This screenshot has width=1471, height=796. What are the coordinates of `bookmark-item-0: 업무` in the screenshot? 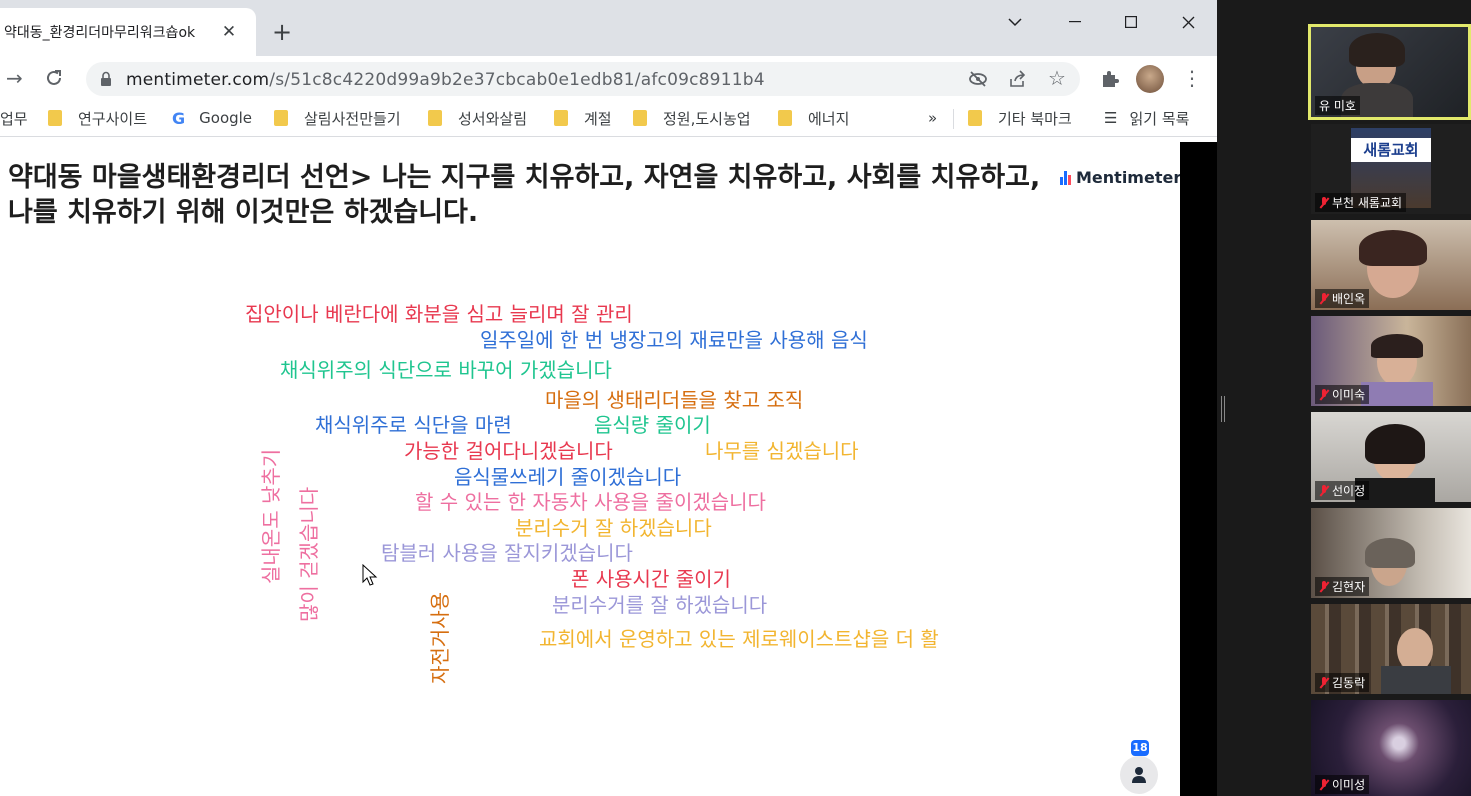 It's located at (14, 118).